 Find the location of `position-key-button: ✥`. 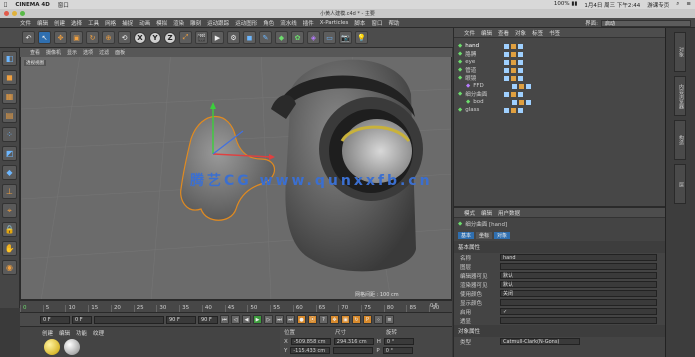

position-key-button: ✥ is located at coordinates (334, 319).